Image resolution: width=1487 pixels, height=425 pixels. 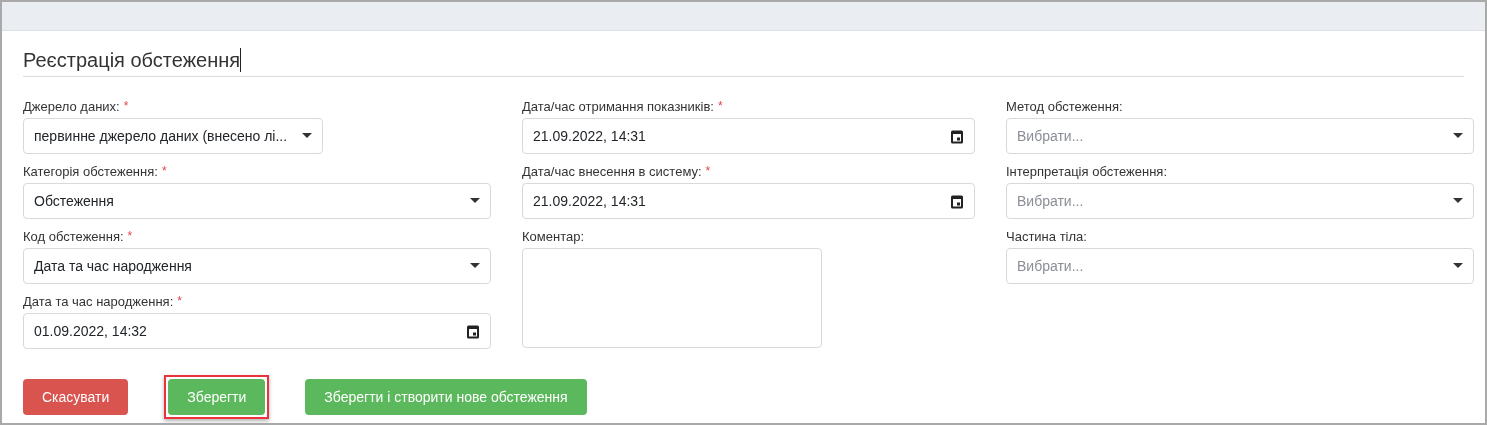 What do you see at coordinates (612, 172) in the screenshot?
I see `field-label: Дата/час внесення в систему:` at bounding box center [612, 172].